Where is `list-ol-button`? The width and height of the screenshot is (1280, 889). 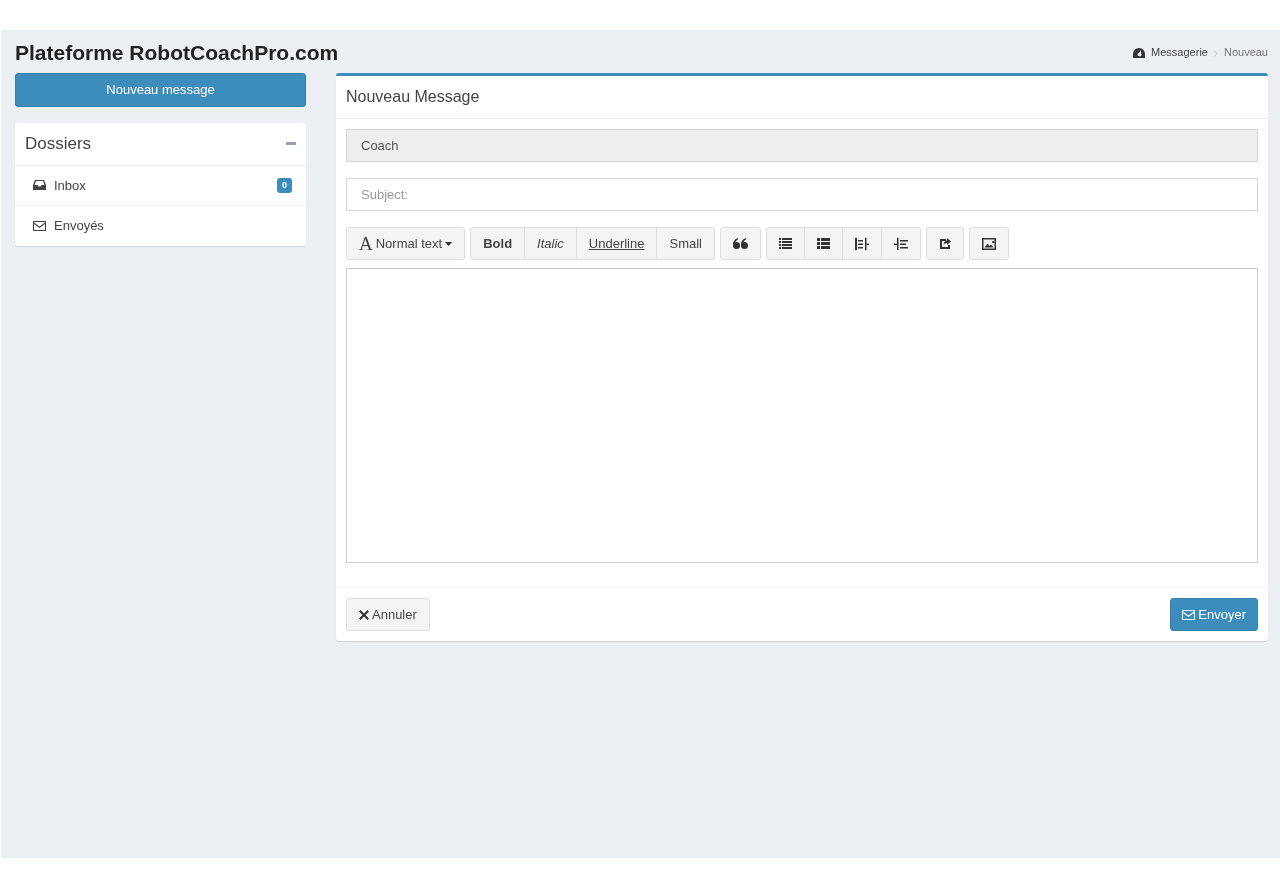 list-ol-button is located at coordinates (824, 244).